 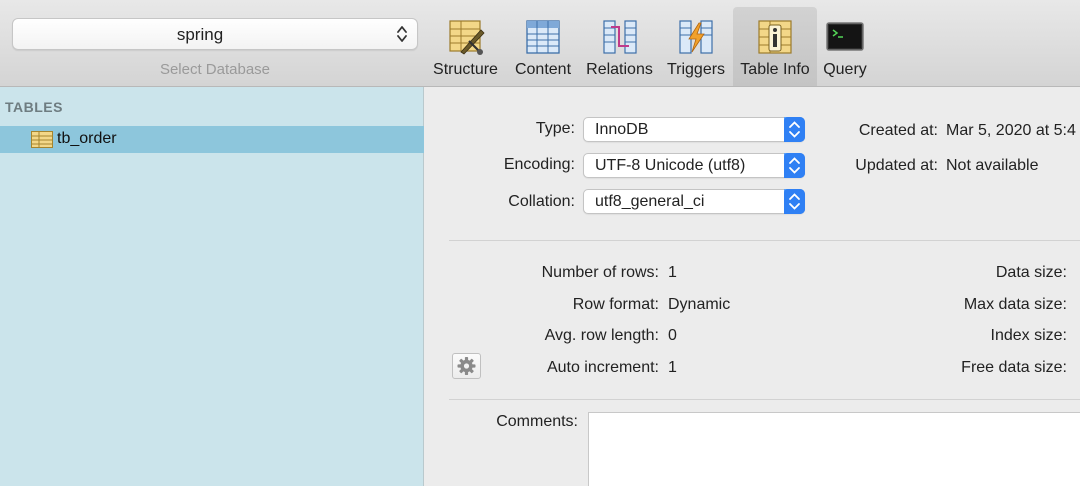 What do you see at coordinates (1011, 130) in the screenshot?
I see `created-at-value: Mar 5, 2020 at 5:4` at bounding box center [1011, 130].